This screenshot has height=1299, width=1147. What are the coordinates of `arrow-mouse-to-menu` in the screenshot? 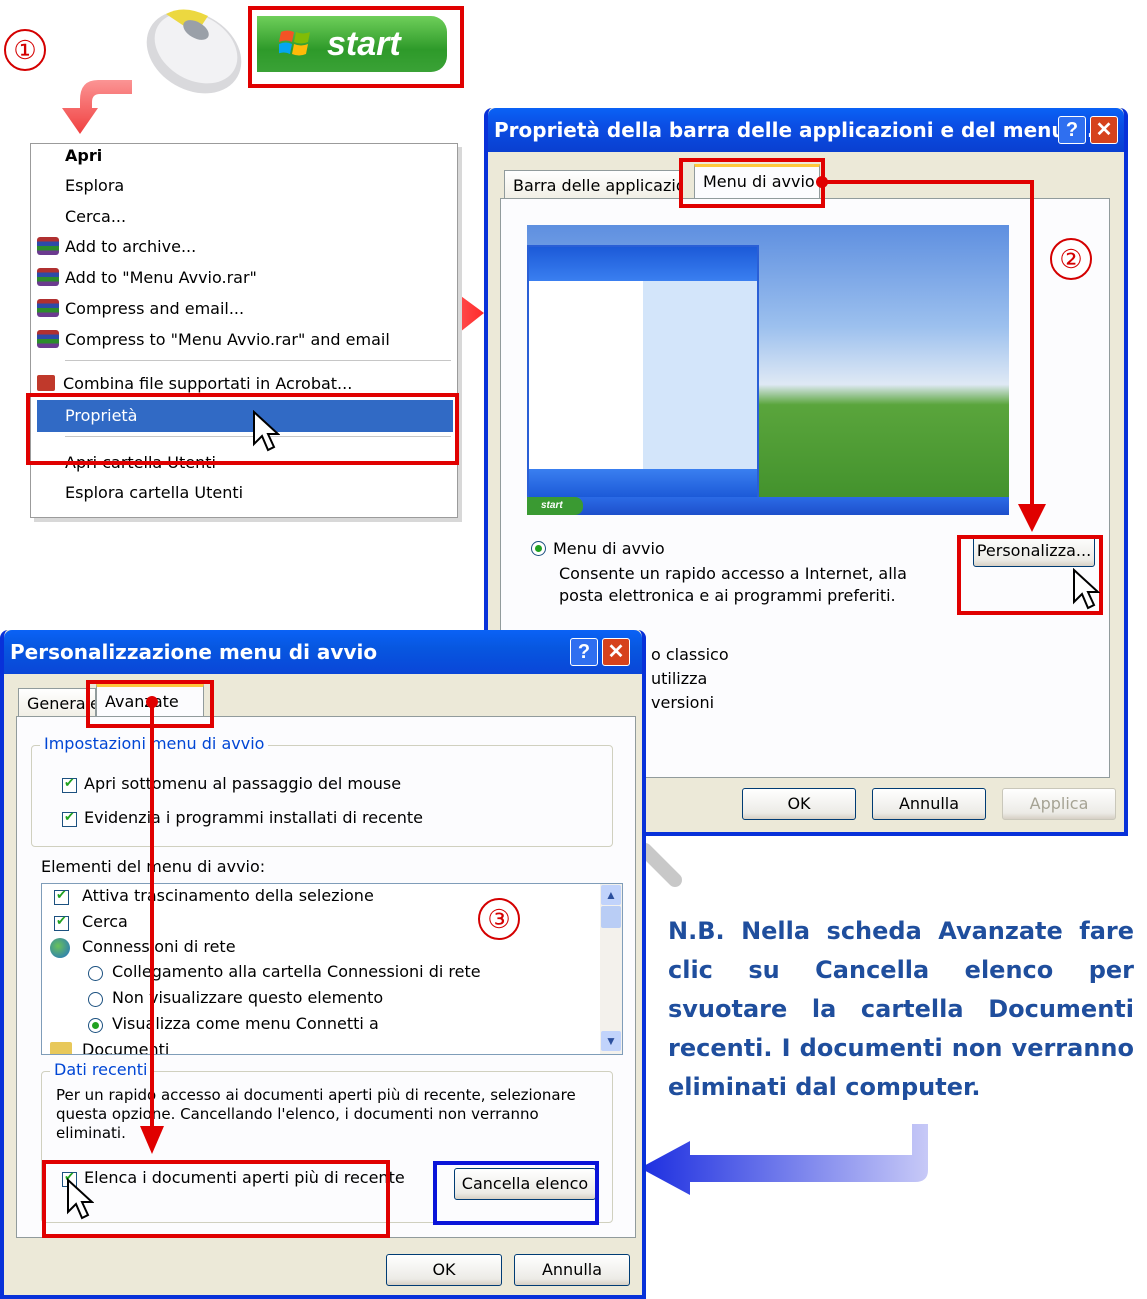 It's located at (97, 98).